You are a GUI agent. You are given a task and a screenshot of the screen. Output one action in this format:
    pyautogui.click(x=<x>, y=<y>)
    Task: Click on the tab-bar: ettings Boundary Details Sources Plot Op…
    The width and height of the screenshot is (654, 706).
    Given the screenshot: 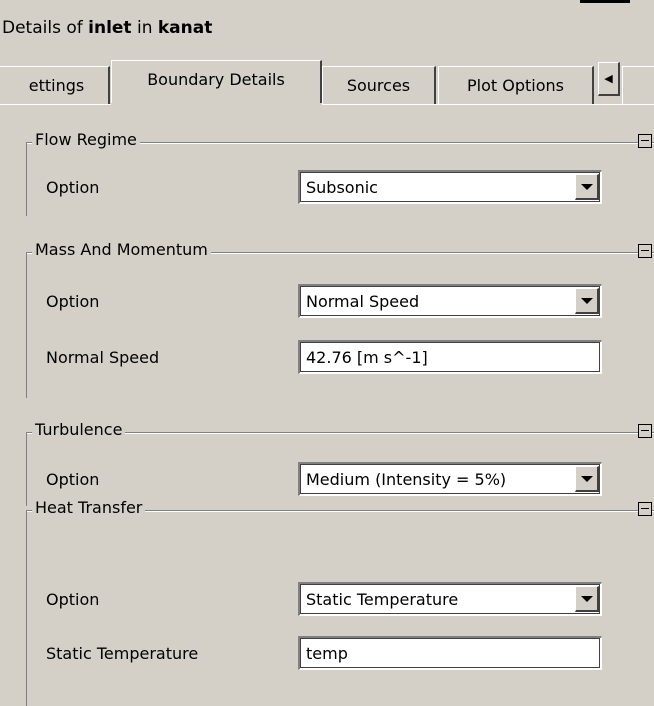 What is the action you would take?
    pyautogui.click(x=327, y=82)
    